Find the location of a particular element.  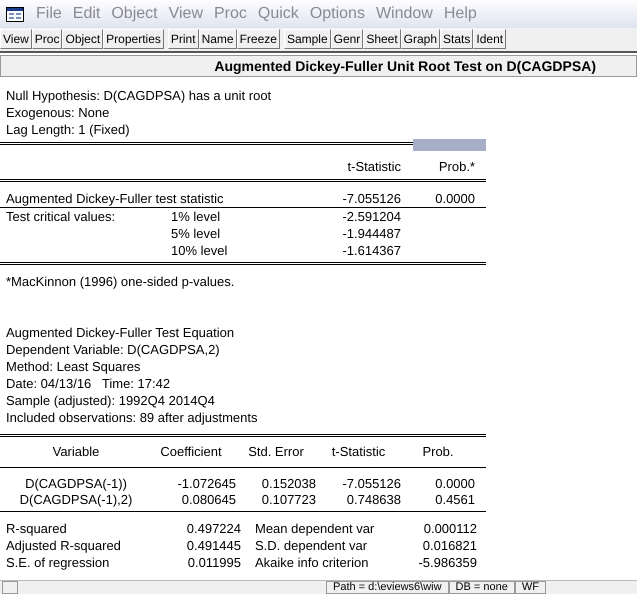

table-cell-text: -5.986359 is located at coordinates (447, 562).